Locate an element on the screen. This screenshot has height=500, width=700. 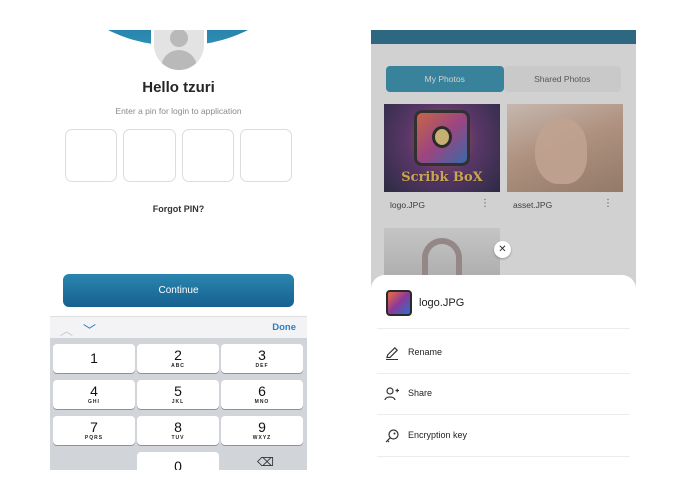
keyboard-done-button: Done is located at coordinates (284, 327).